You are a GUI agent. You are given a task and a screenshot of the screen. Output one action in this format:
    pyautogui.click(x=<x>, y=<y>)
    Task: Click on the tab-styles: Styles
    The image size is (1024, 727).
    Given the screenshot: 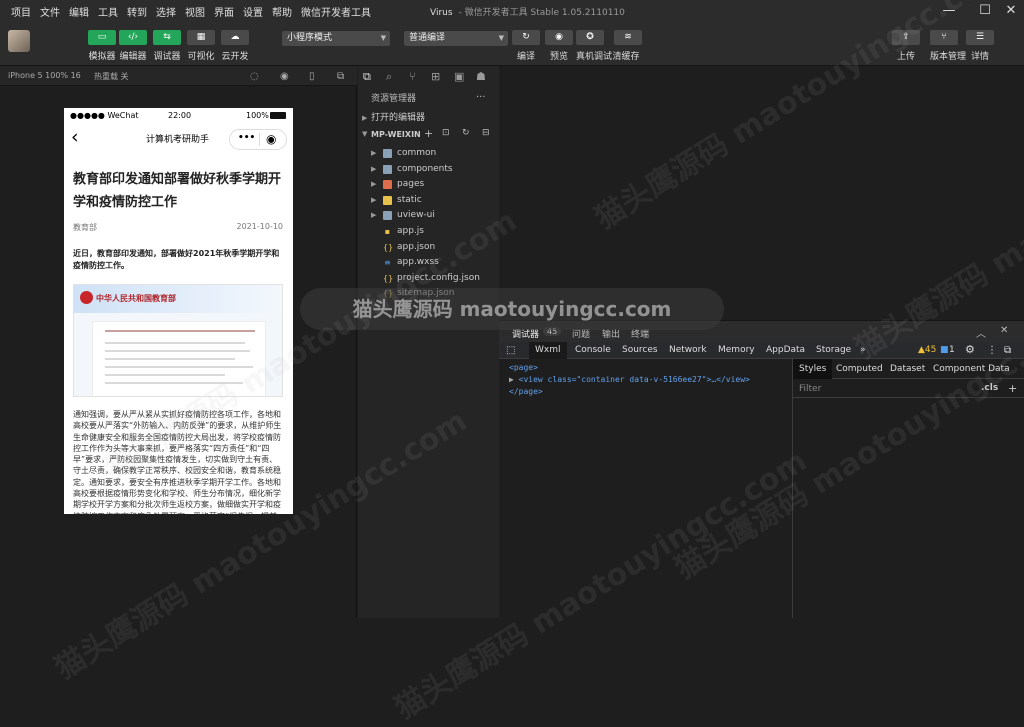 What is the action you would take?
    pyautogui.click(x=813, y=369)
    